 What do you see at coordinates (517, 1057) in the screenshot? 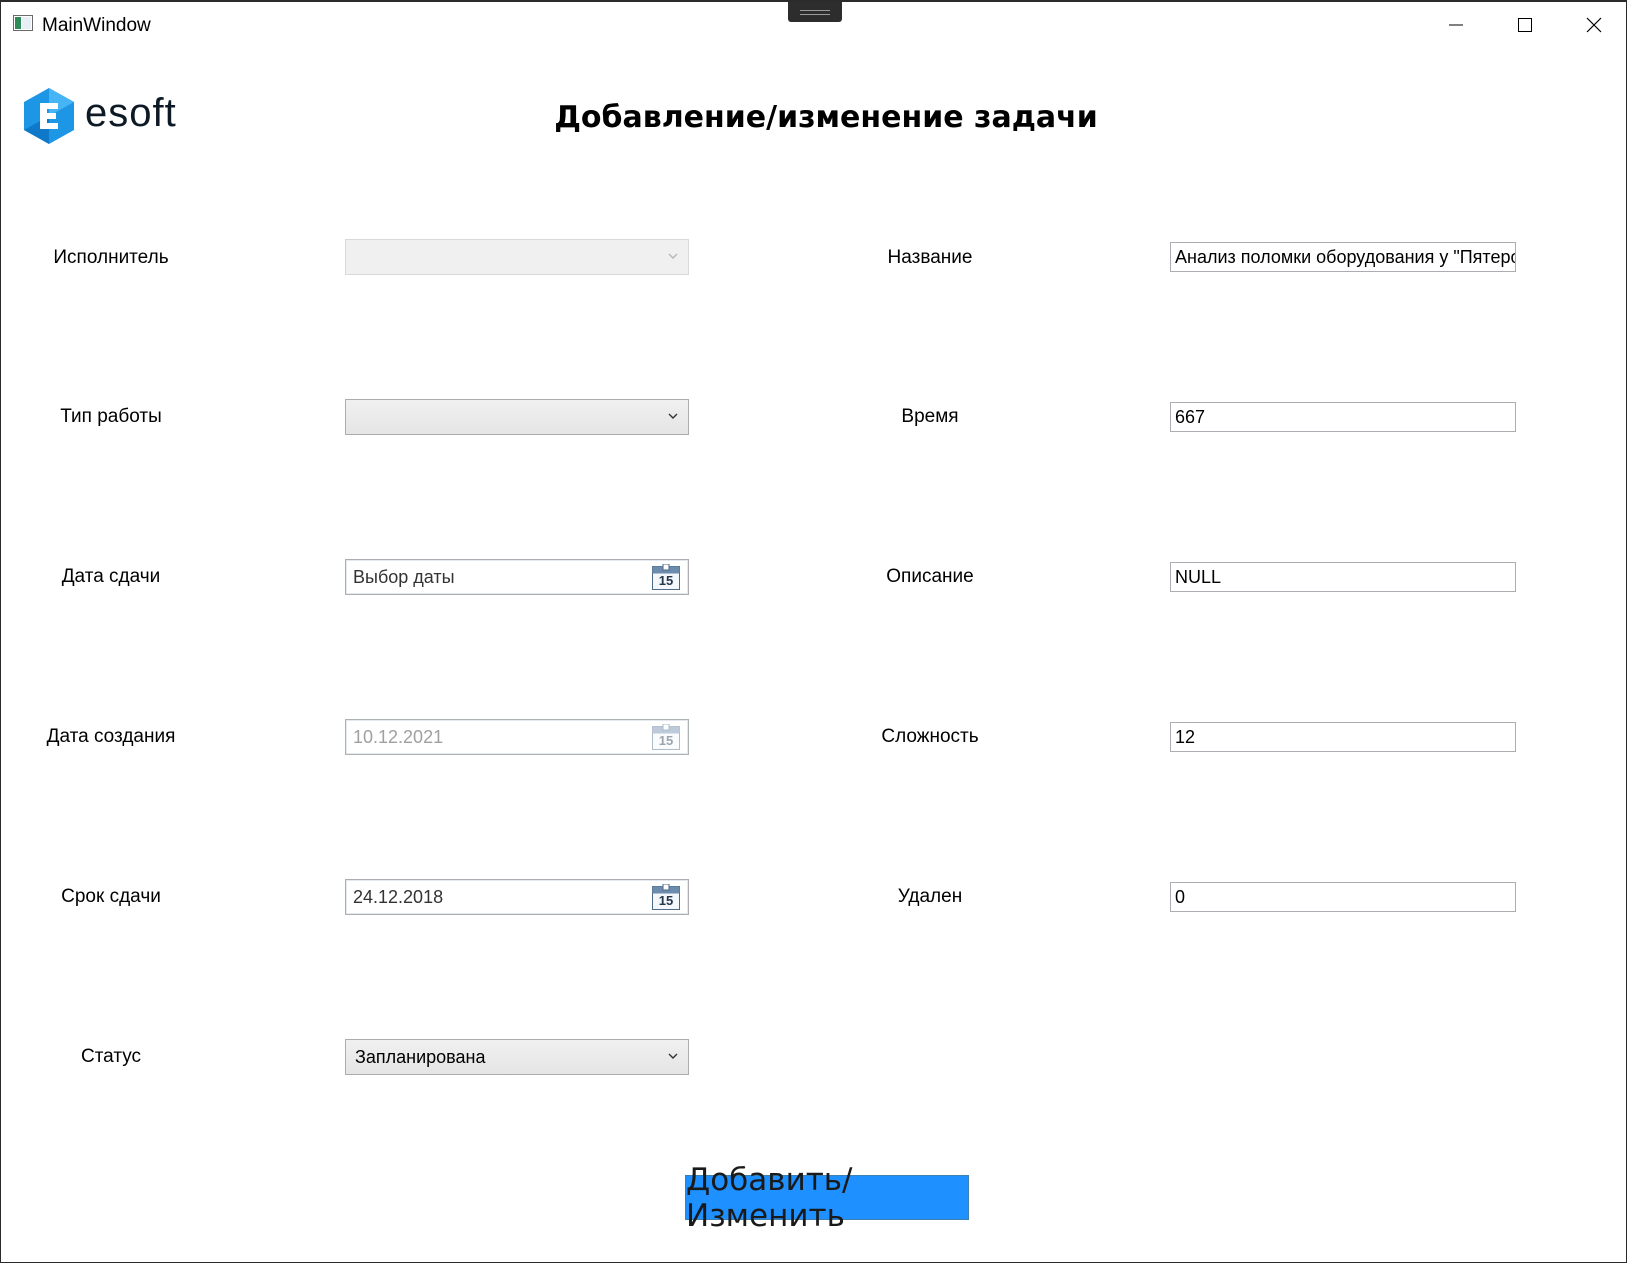
I see `status-combobox: Запланирована` at bounding box center [517, 1057].